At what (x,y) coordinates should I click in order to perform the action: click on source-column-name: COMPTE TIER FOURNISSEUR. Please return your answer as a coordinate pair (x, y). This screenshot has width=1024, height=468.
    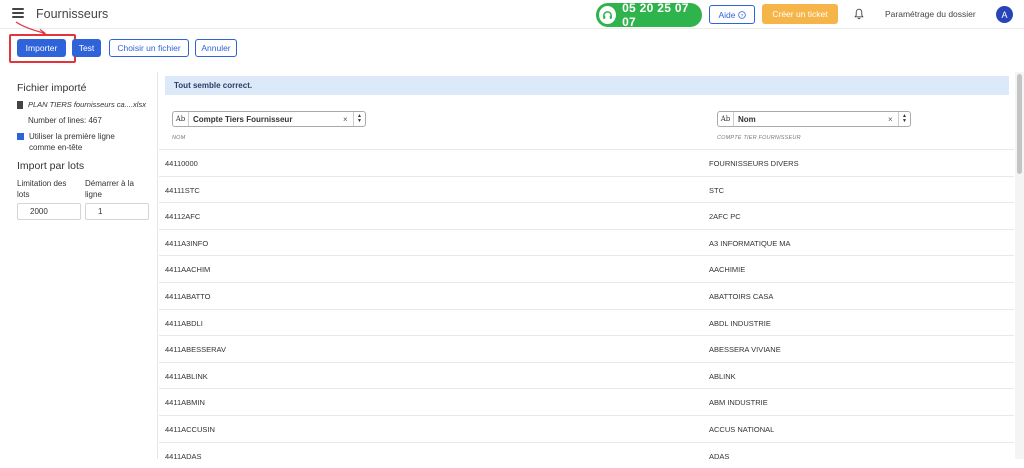
    Looking at the image, I should click on (759, 138).